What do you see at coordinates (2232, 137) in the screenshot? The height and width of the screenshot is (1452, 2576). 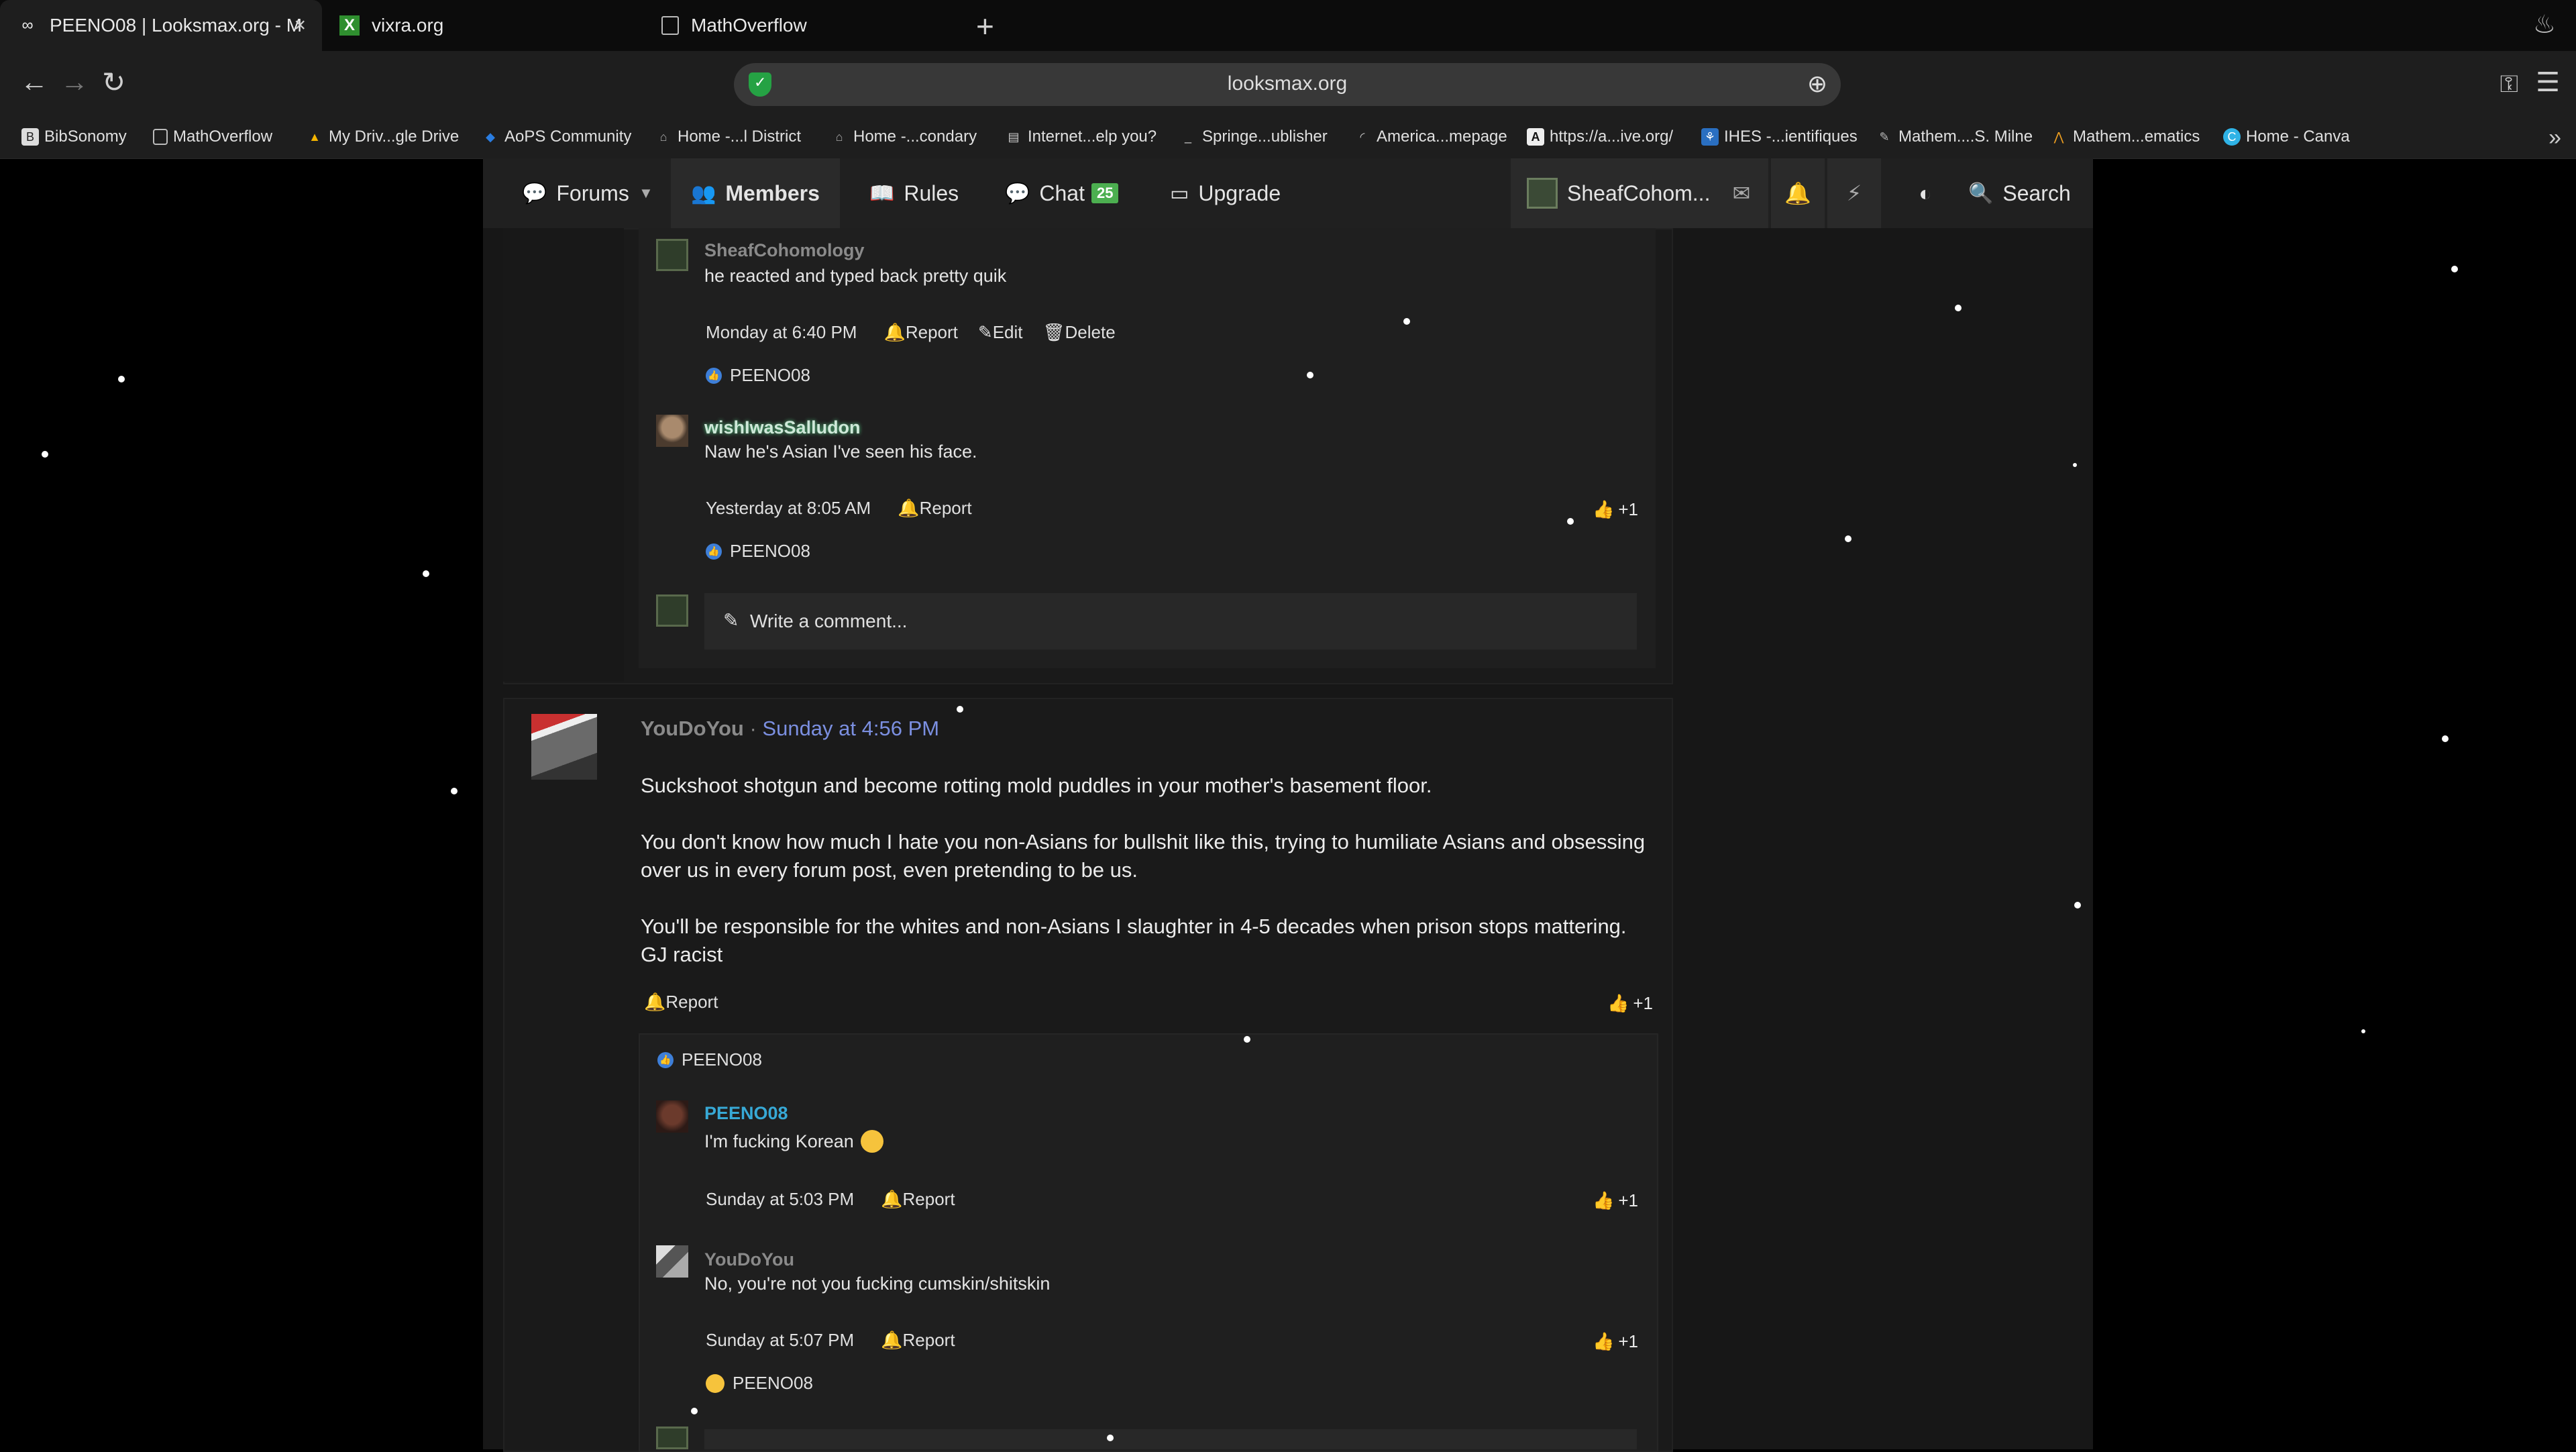 I see `canva-icon: C` at bounding box center [2232, 137].